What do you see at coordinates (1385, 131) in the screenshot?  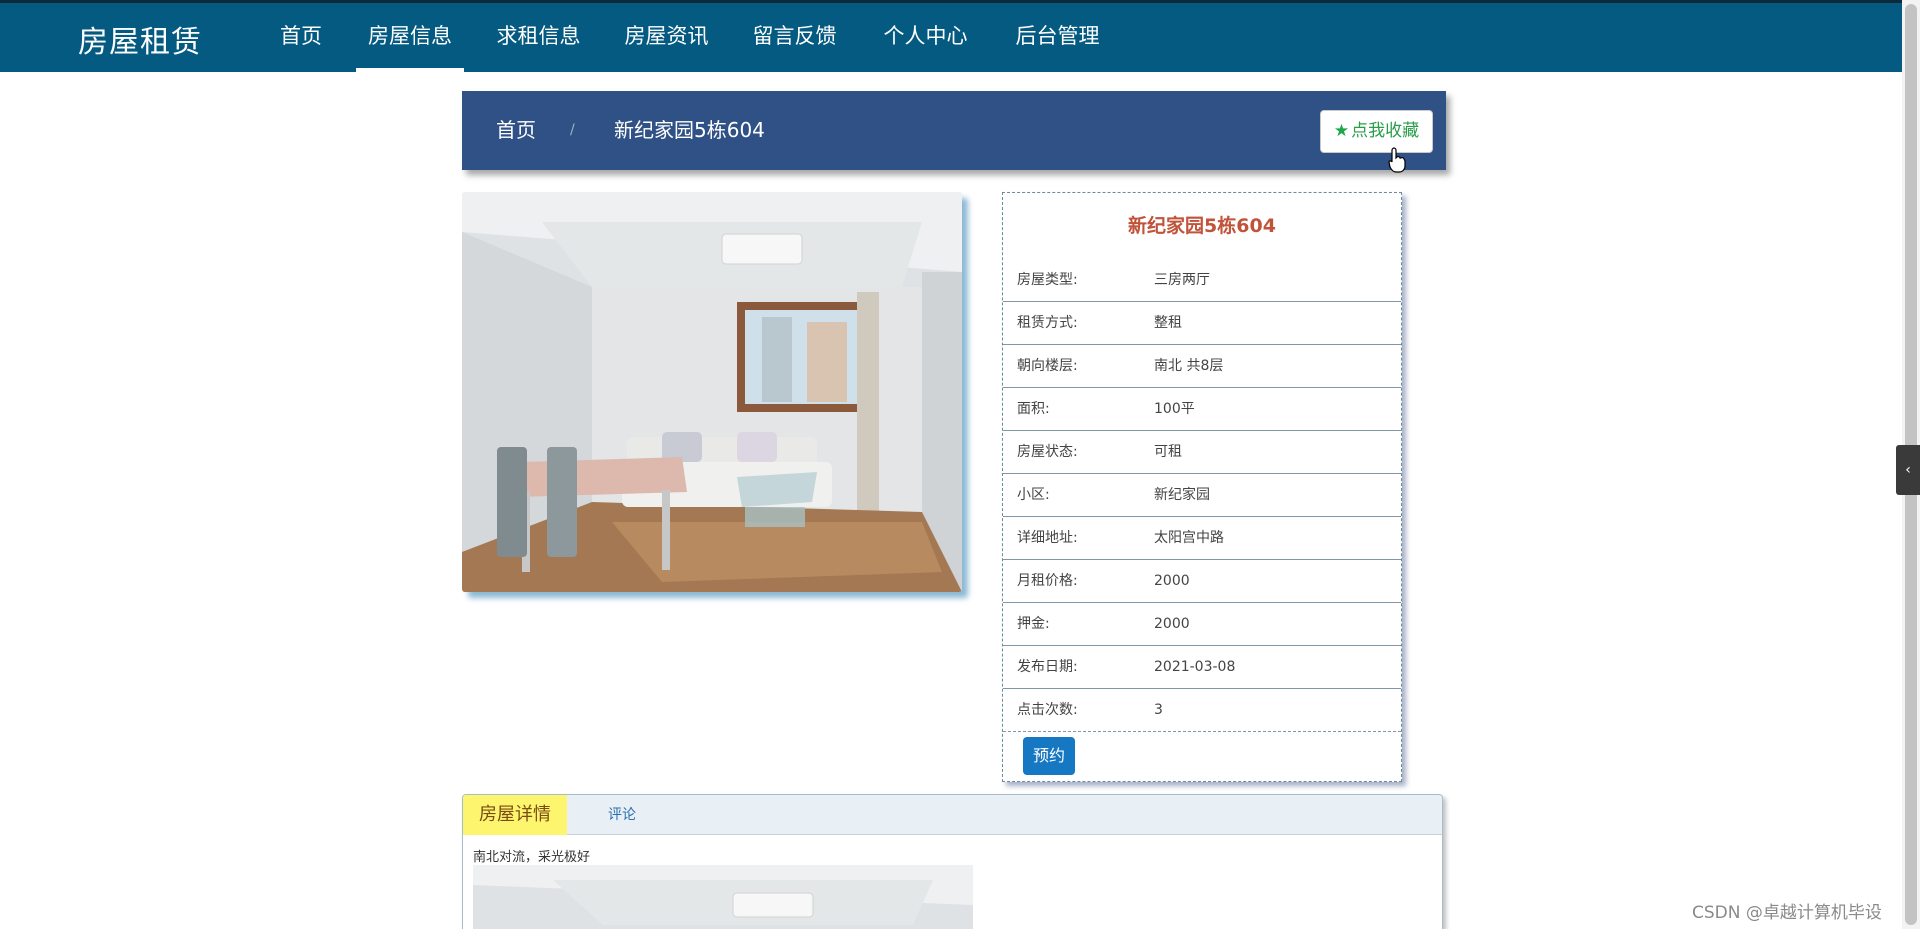 I see `favorite-label: 点我收藏` at bounding box center [1385, 131].